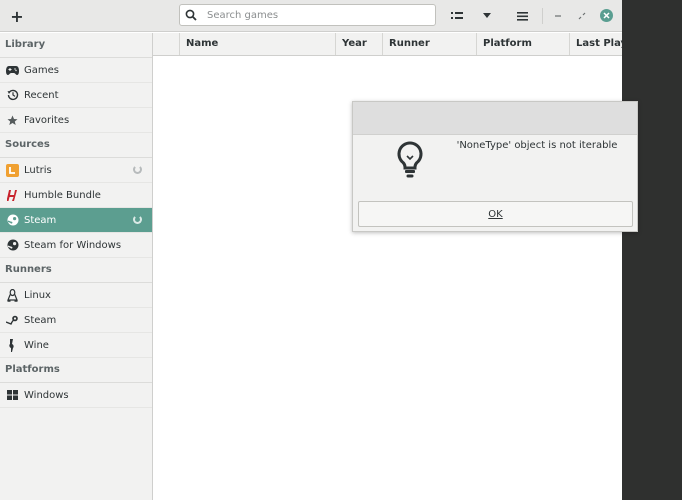  Describe the element at coordinates (76, 295) in the screenshot. I see `sidebar-item-linux: Linux` at that location.